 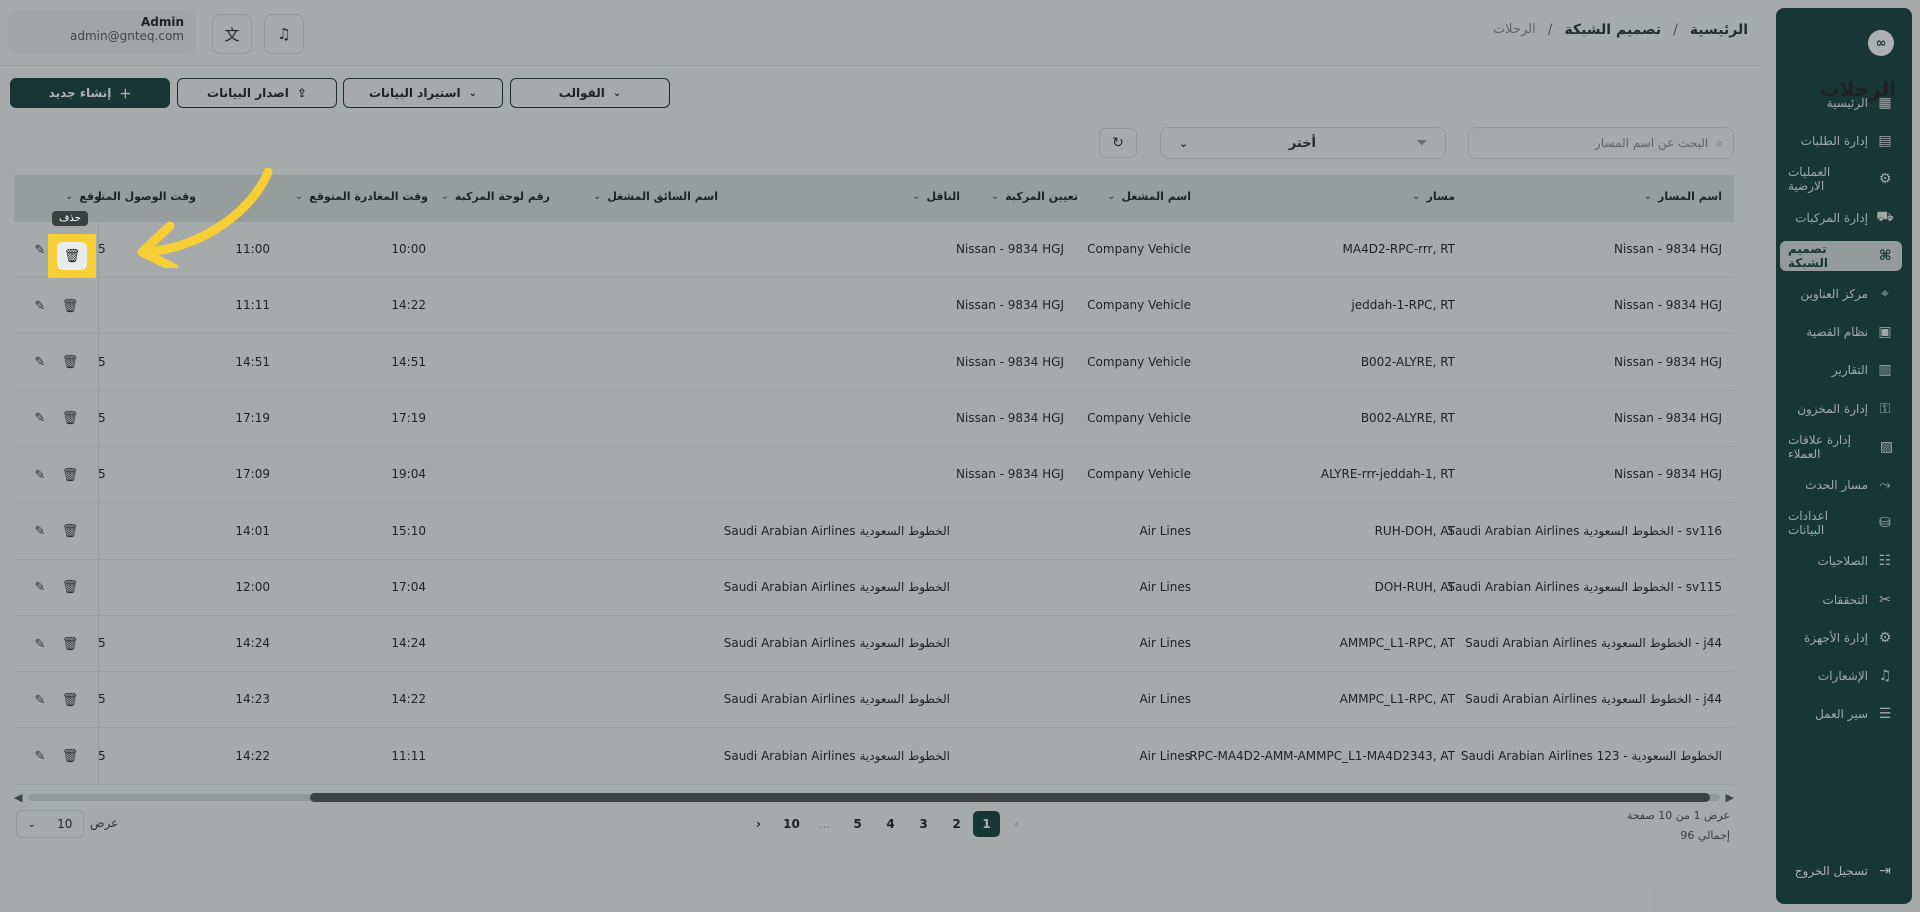 I want to click on horizontal-scrollbar: ◀ ▶, so click(x=874, y=797).